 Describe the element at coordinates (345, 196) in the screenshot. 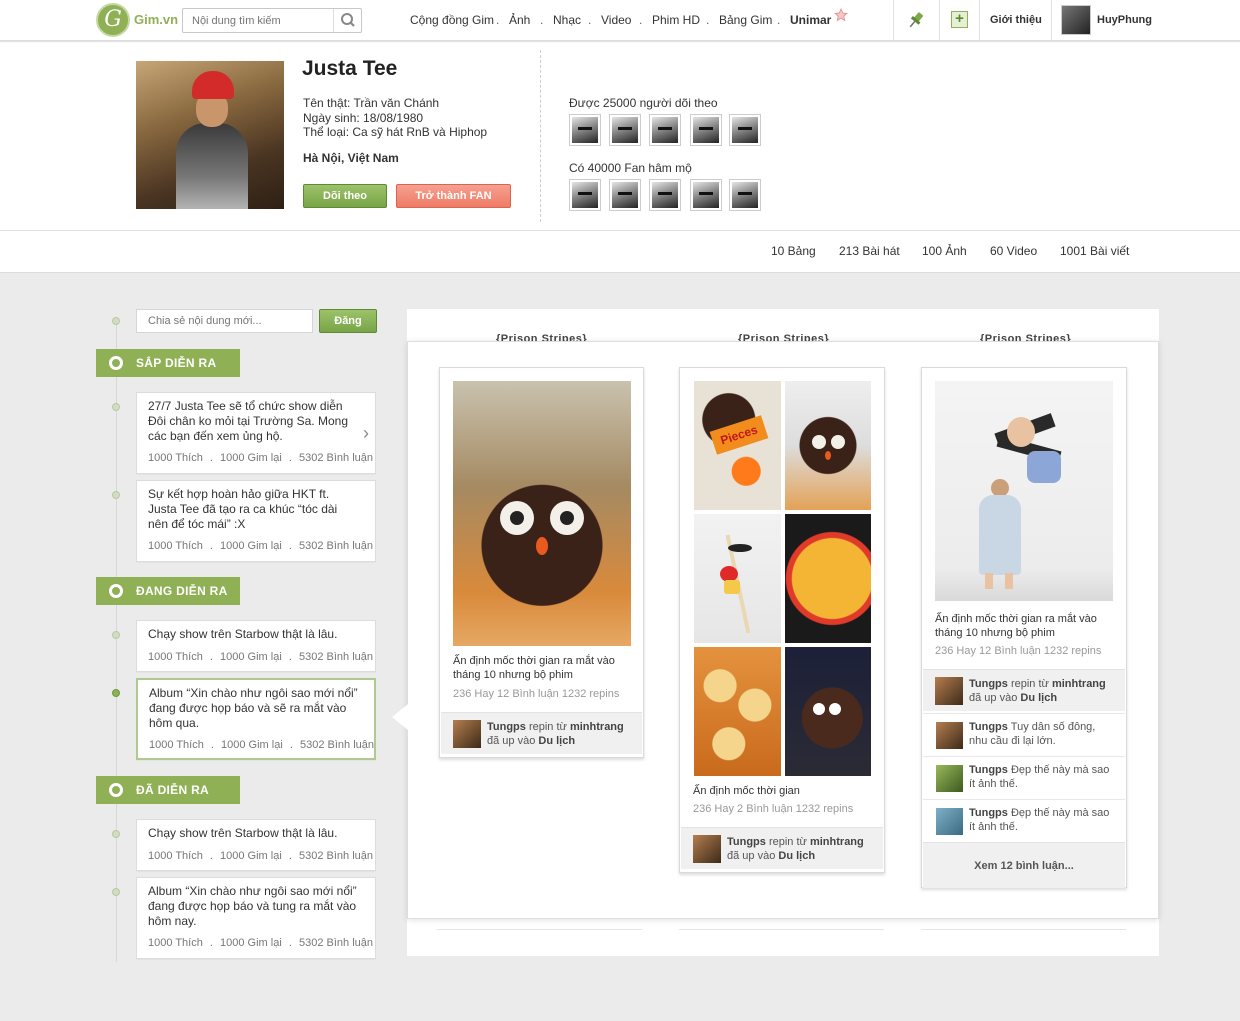

I see `follow-button: Dõi theo` at that location.